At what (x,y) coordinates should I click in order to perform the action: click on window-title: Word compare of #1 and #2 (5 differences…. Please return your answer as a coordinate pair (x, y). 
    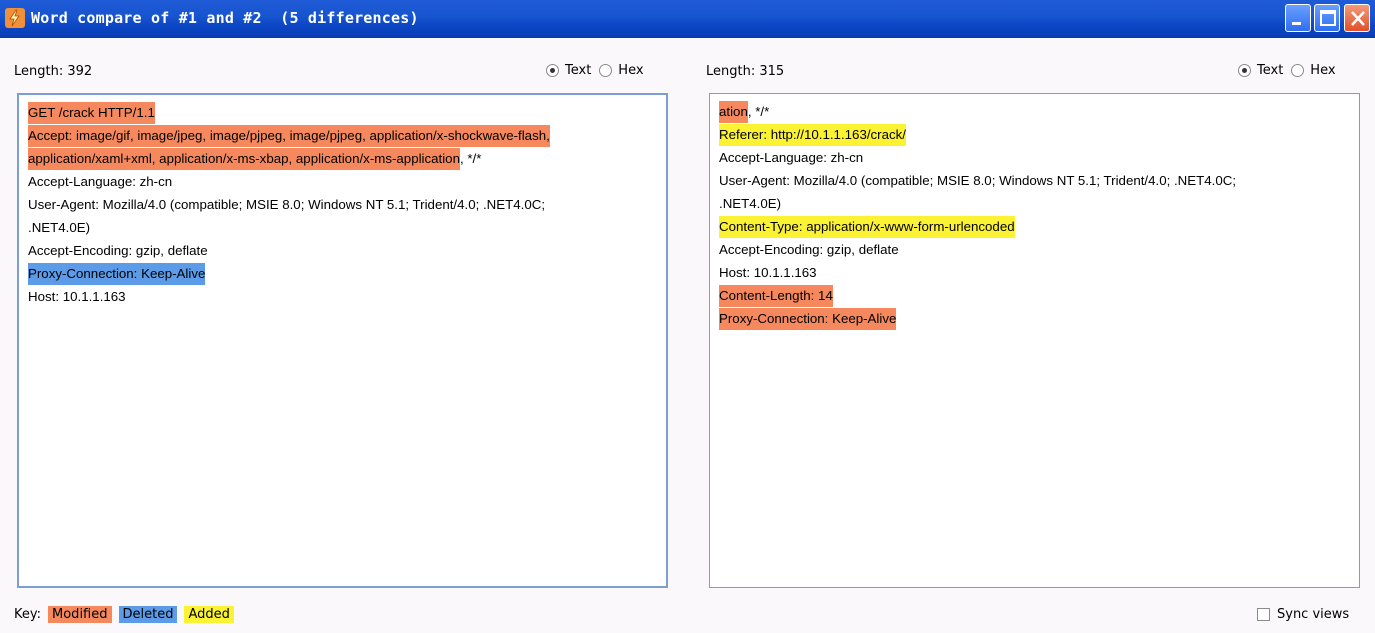
    Looking at the image, I should click on (225, 18).